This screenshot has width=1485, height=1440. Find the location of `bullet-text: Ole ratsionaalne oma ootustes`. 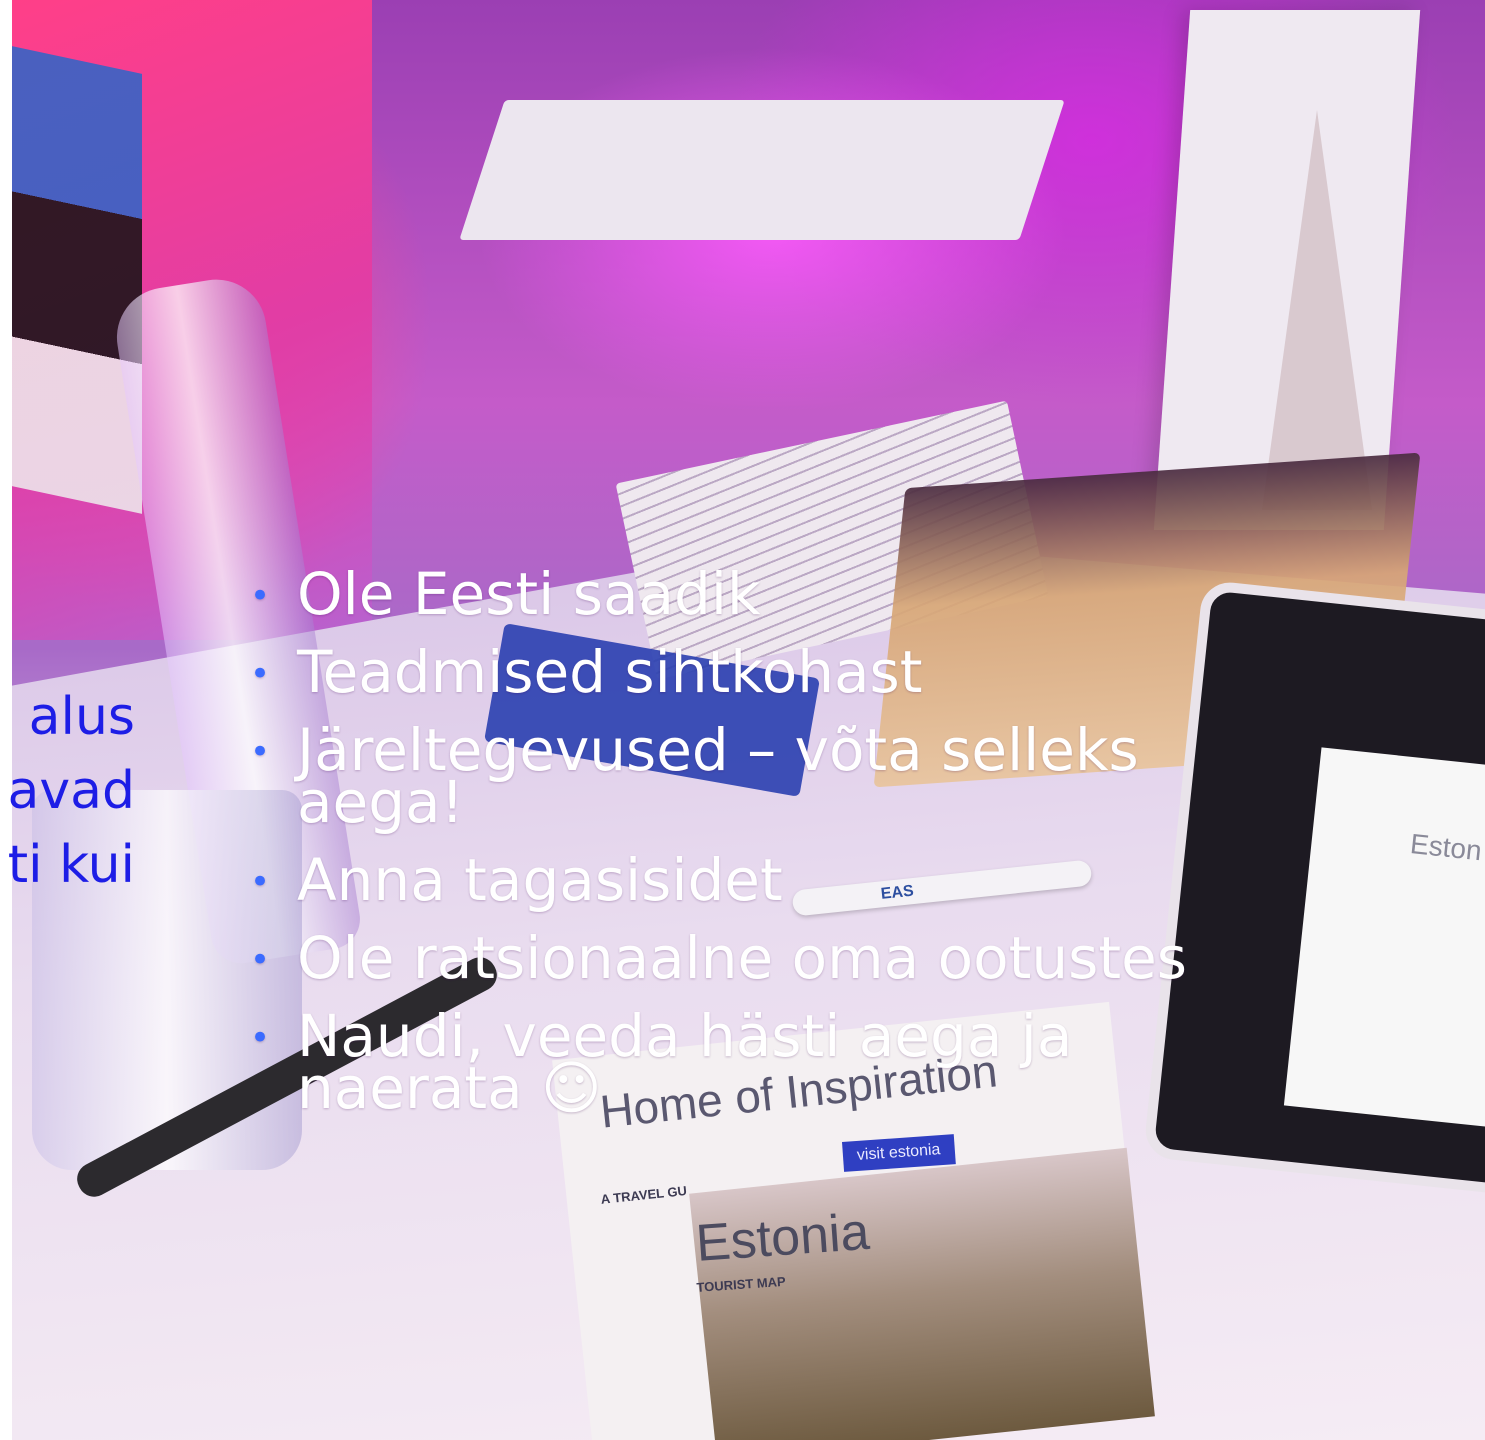

bullet-text: Ole ratsionaalne oma ootustes is located at coordinates (742, 958).